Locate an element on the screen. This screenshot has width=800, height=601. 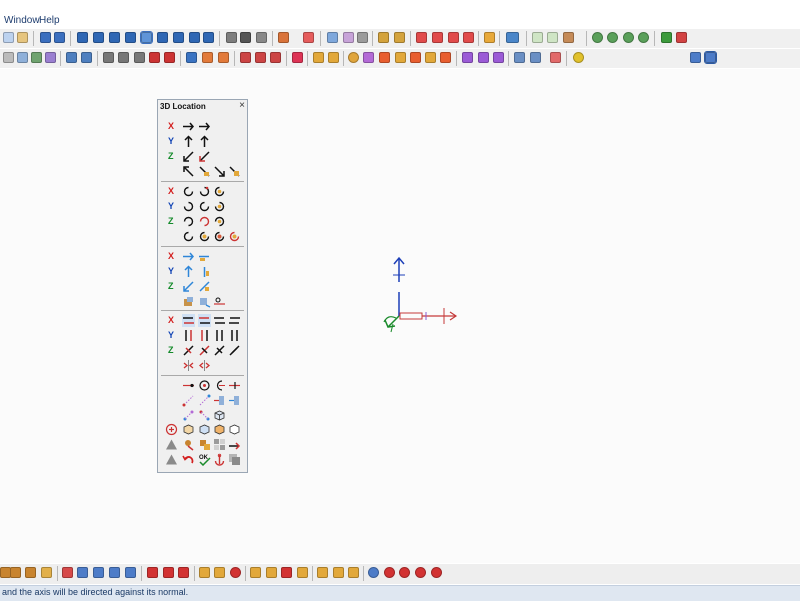
ok-check-icon: OK is located at coordinates (204, 459).